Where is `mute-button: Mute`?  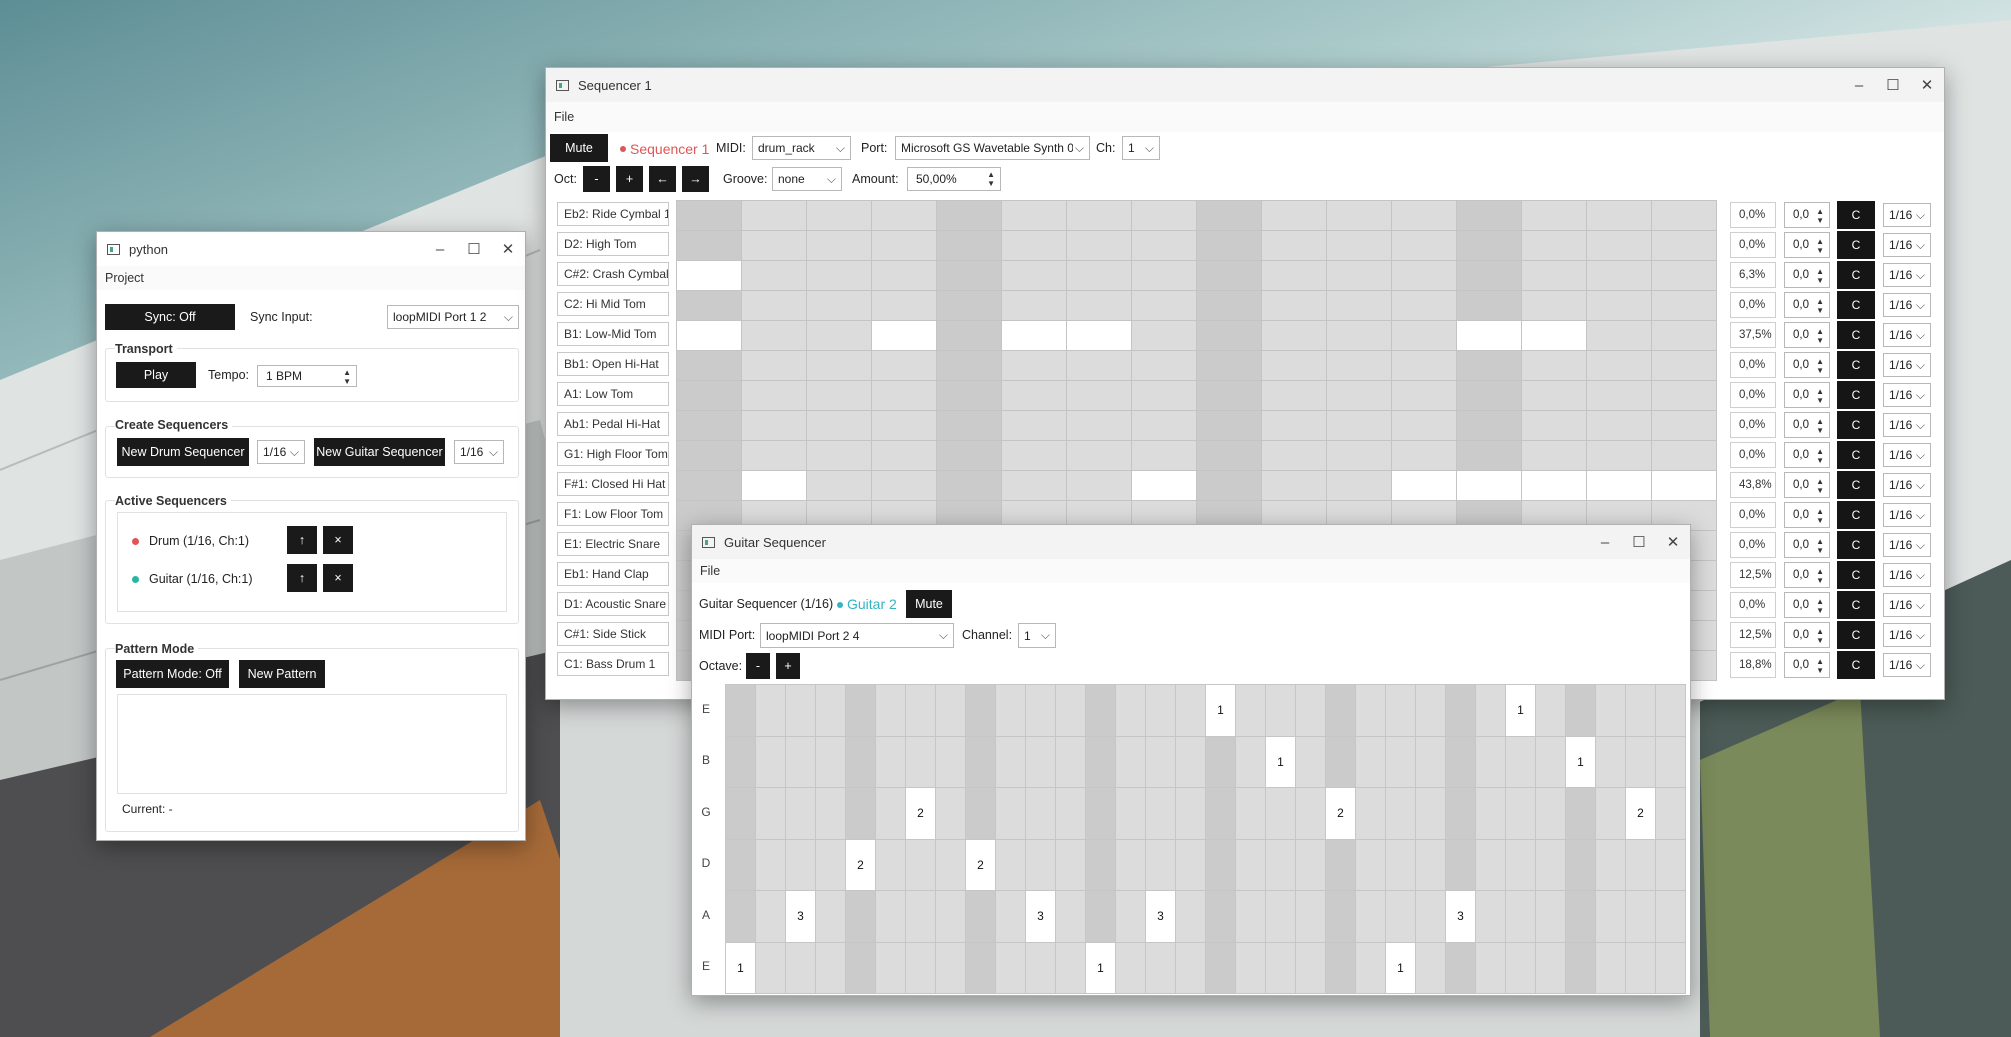
mute-button: Mute is located at coordinates (929, 604).